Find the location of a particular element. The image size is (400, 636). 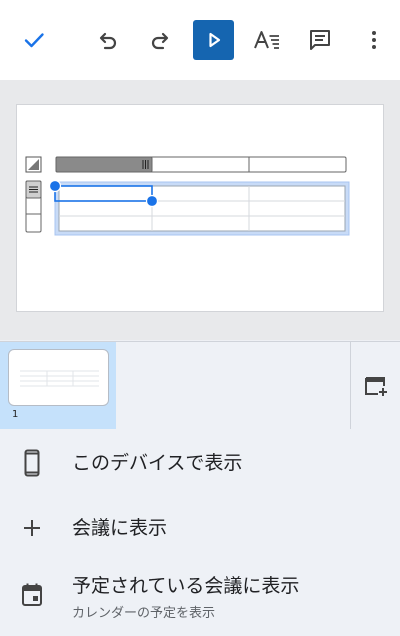

done-button is located at coordinates (34, 40).